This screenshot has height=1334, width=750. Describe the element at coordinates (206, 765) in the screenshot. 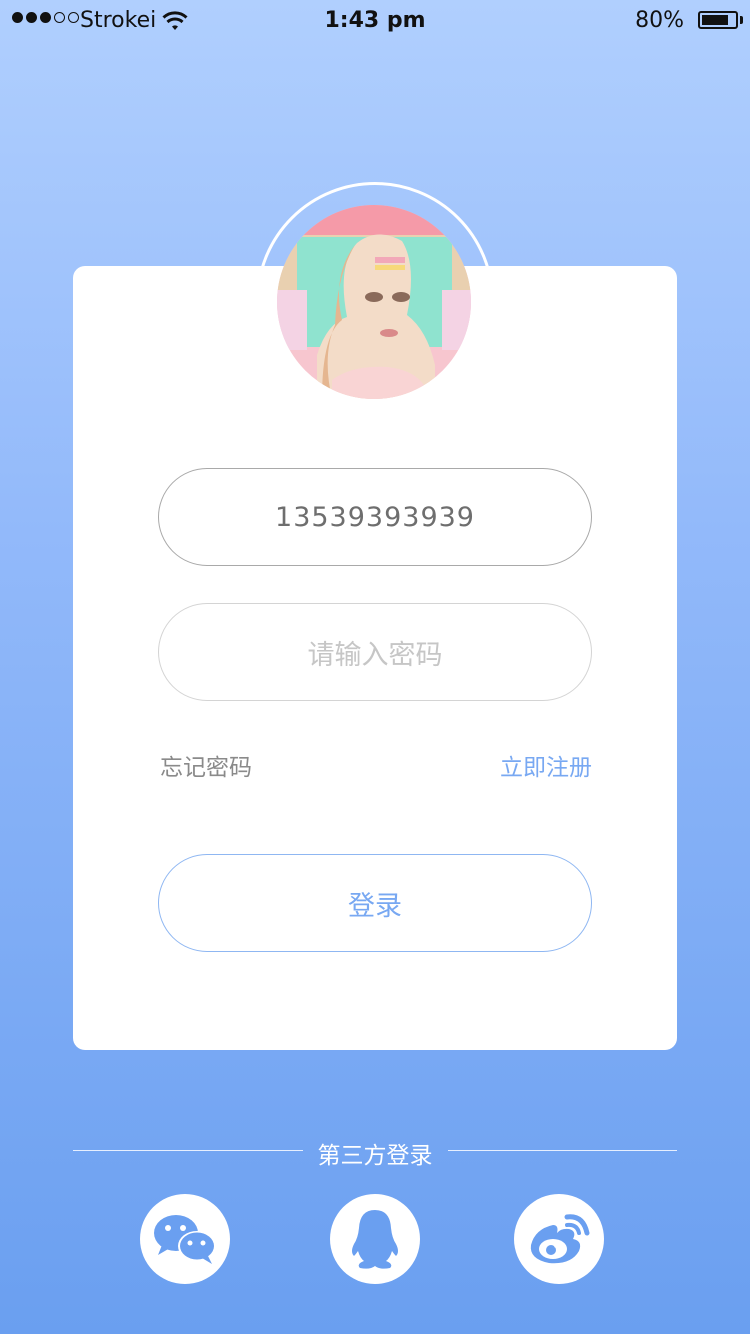

I see `forgot-password-link: 忘记密码` at that location.